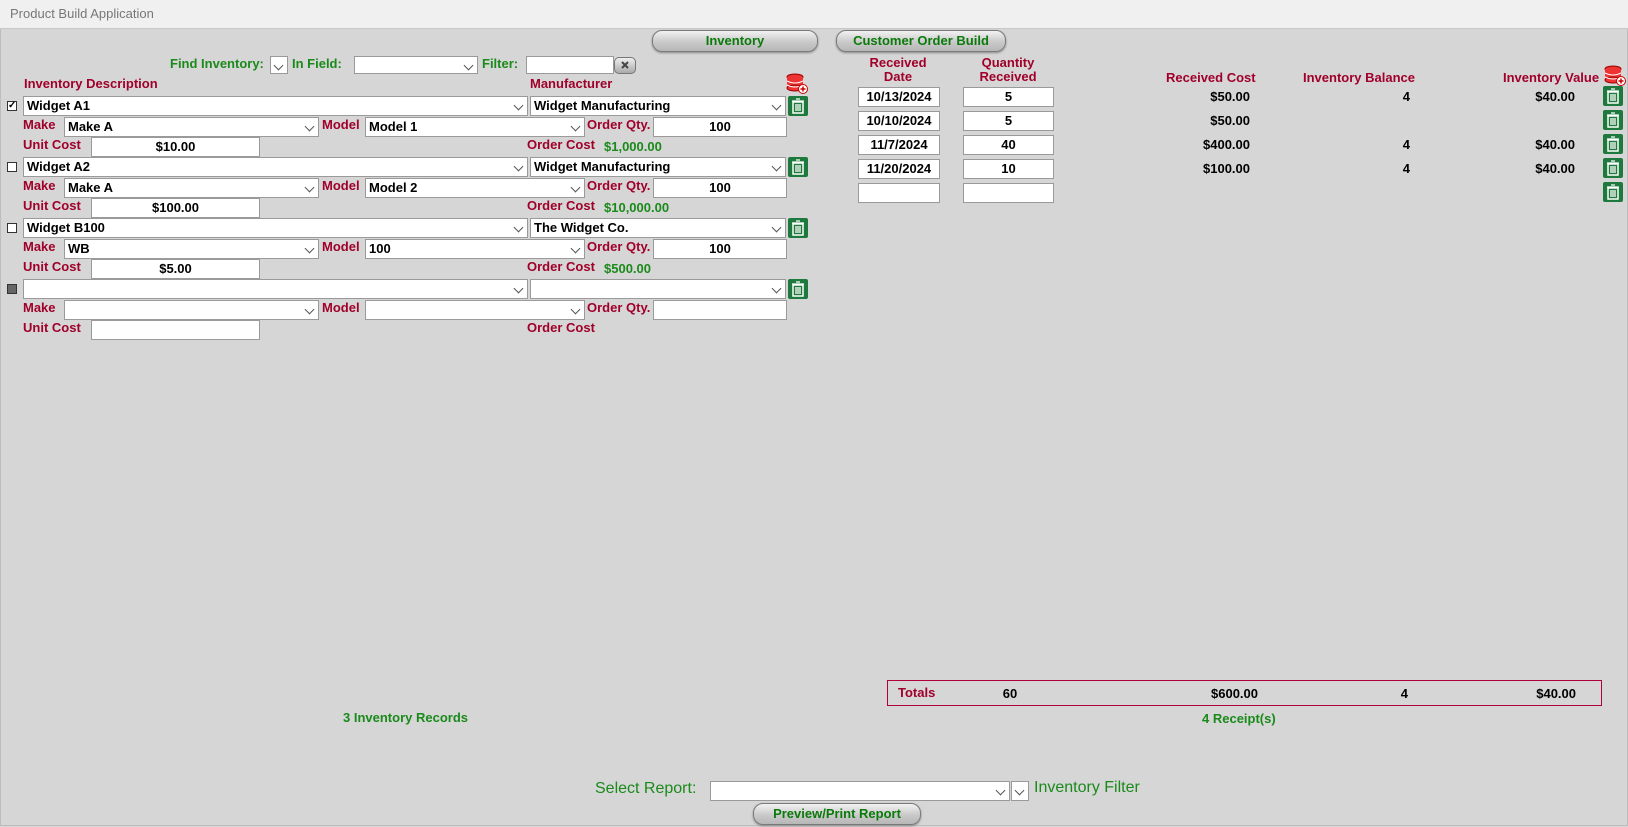 The height and width of the screenshot is (827, 1628). Describe the element at coordinates (1008, 193) in the screenshot. I see `receipt-qty-input` at that location.